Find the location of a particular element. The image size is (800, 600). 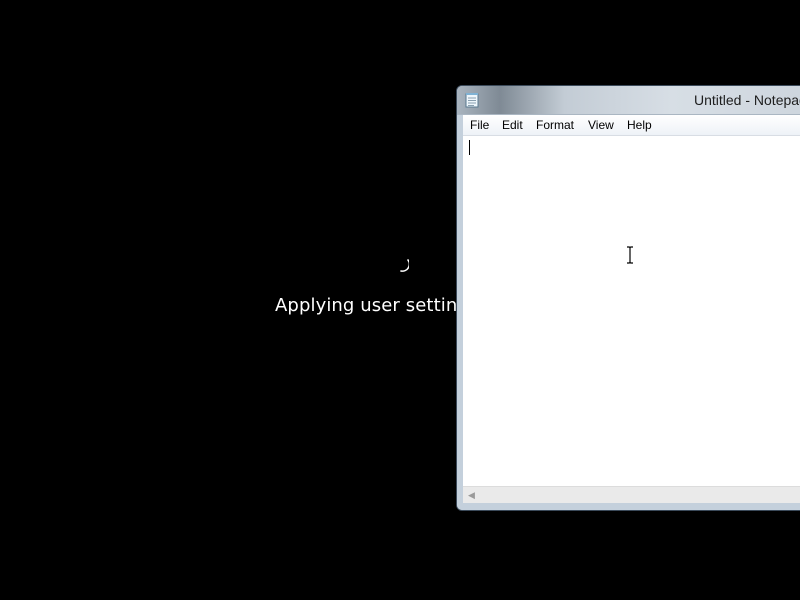

text-caret is located at coordinates (469, 147).